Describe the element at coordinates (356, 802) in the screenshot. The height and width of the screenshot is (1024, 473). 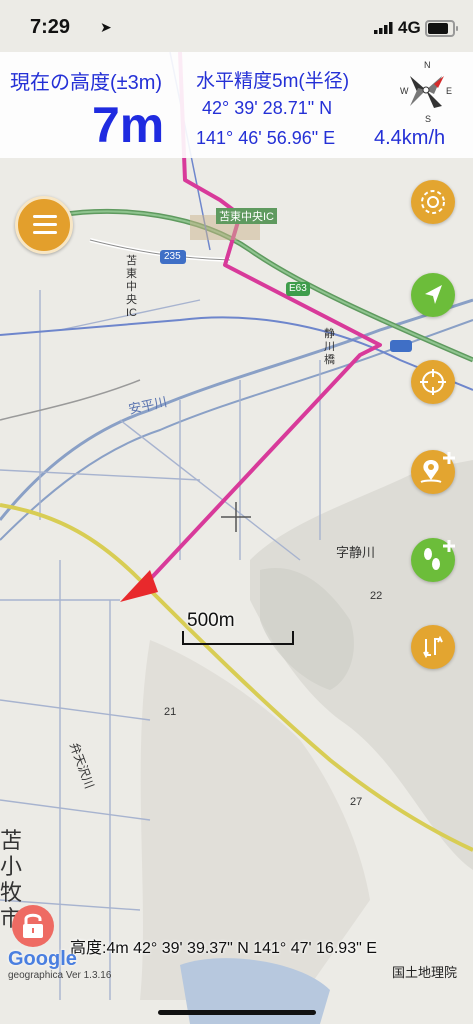
I see `map-label-elev-27: 27` at that location.